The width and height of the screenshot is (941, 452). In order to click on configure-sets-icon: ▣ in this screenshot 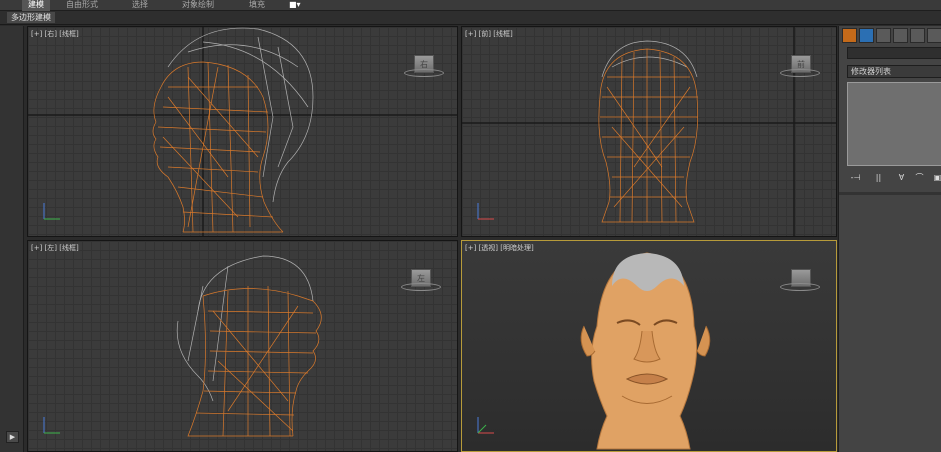, I will do `click(936, 178)`.